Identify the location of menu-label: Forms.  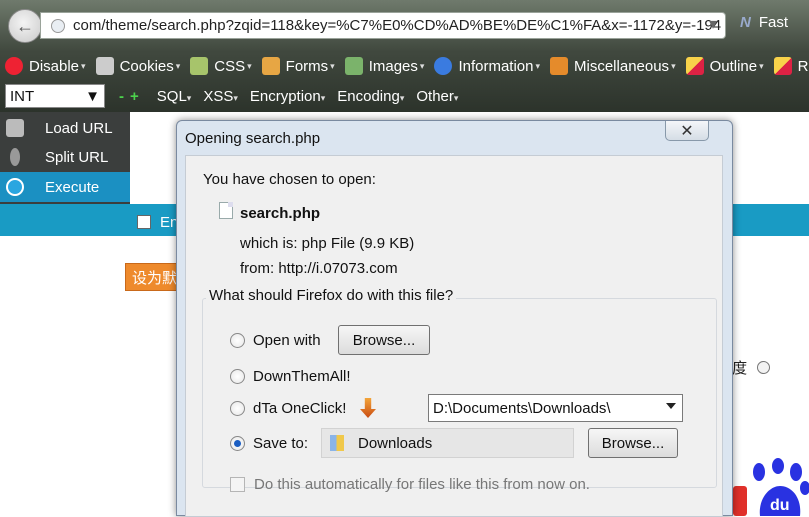
(307, 66).